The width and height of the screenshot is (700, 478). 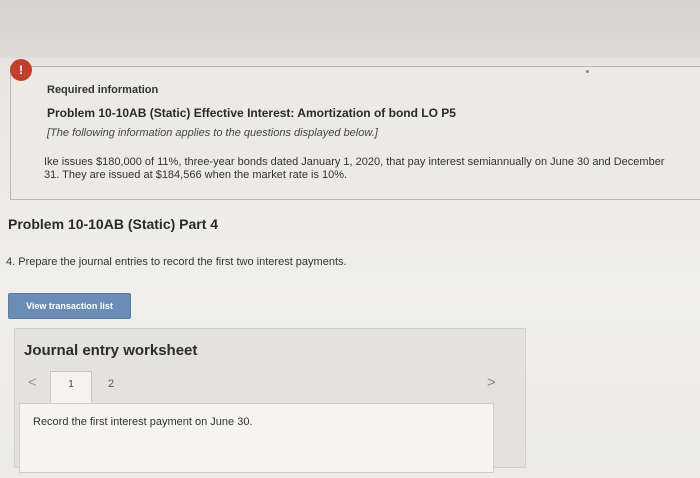 I want to click on alert-icon: !, so click(x=21, y=70).